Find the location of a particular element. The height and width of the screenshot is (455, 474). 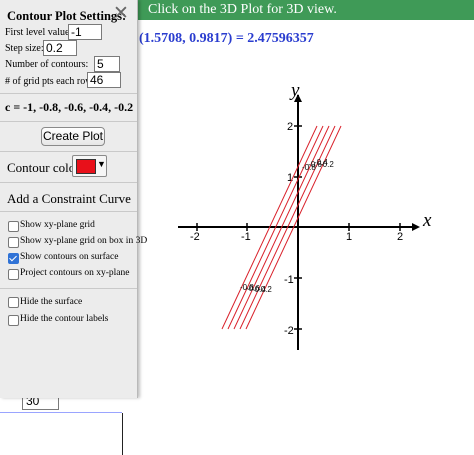

contour-levels-text: c = -1, -0.8, -0.6, -0.4, -0.2 is located at coordinates (69, 107).